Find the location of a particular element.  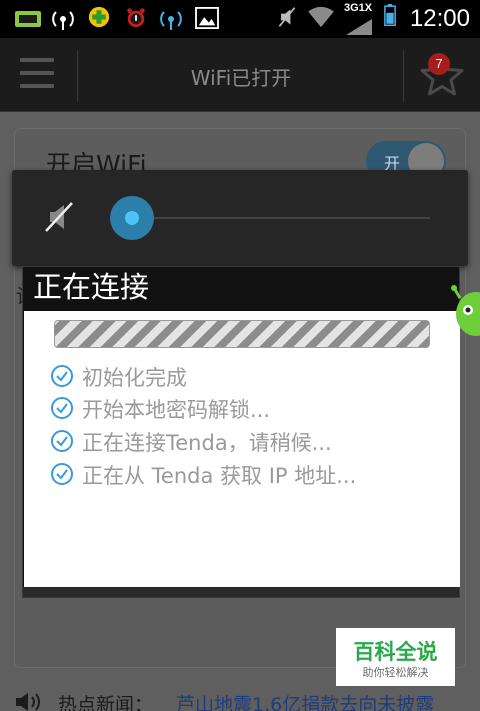

news-ticker: 热点新闻： 芦山地震1.6亿捐款去向未披露 is located at coordinates (247, 700).